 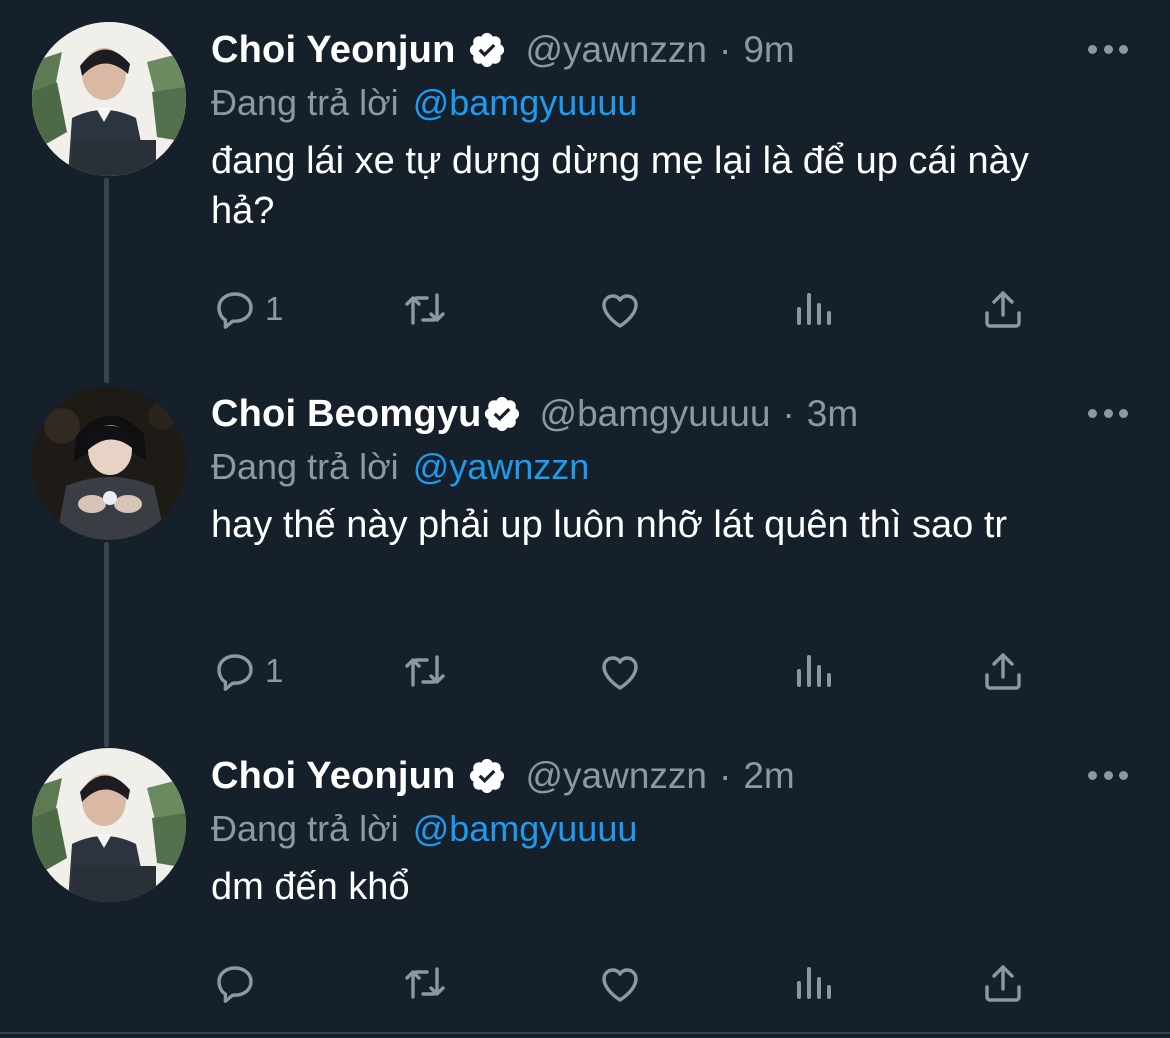 I want to click on tweet-text: dm đến khổ, so click(x=310, y=887).